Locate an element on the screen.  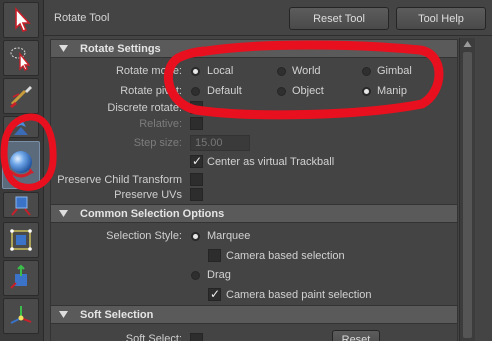
rotate-mode-gimbal-radio is located at coordinates (366, 71).